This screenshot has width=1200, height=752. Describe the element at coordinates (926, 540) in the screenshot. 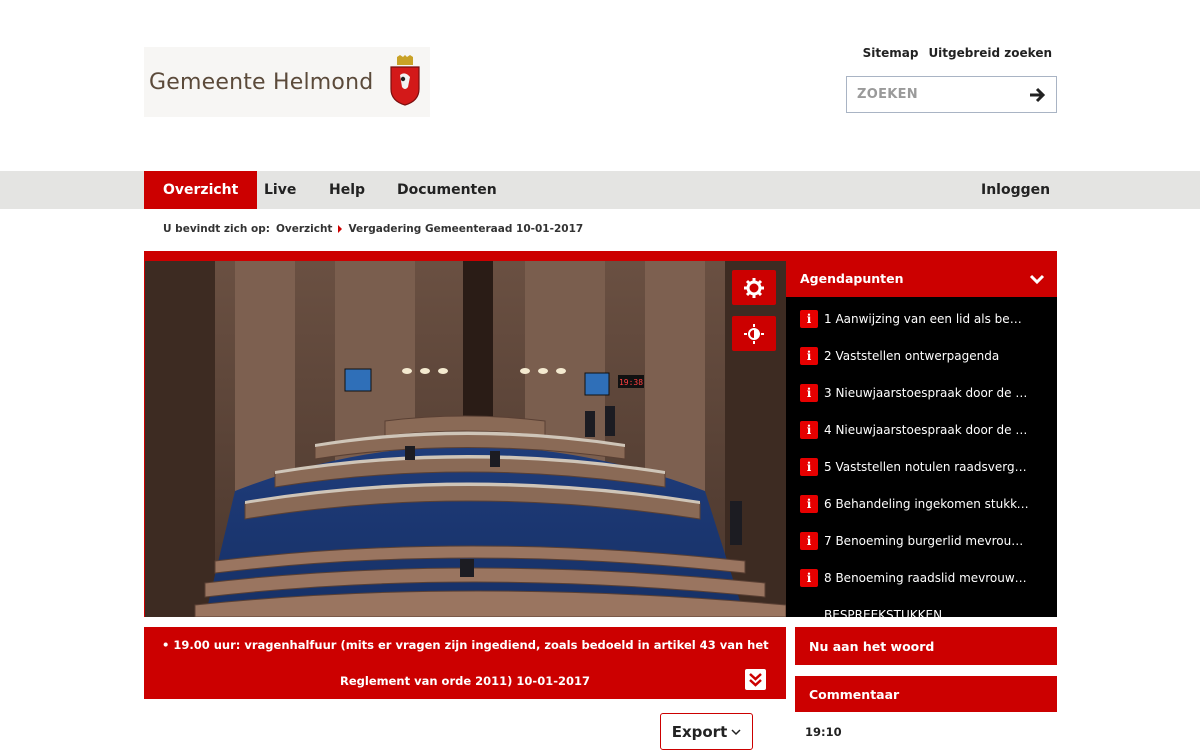

I see `agenda-item-label: 7 Benoeming burgerlid mevrouw A.` at that location.